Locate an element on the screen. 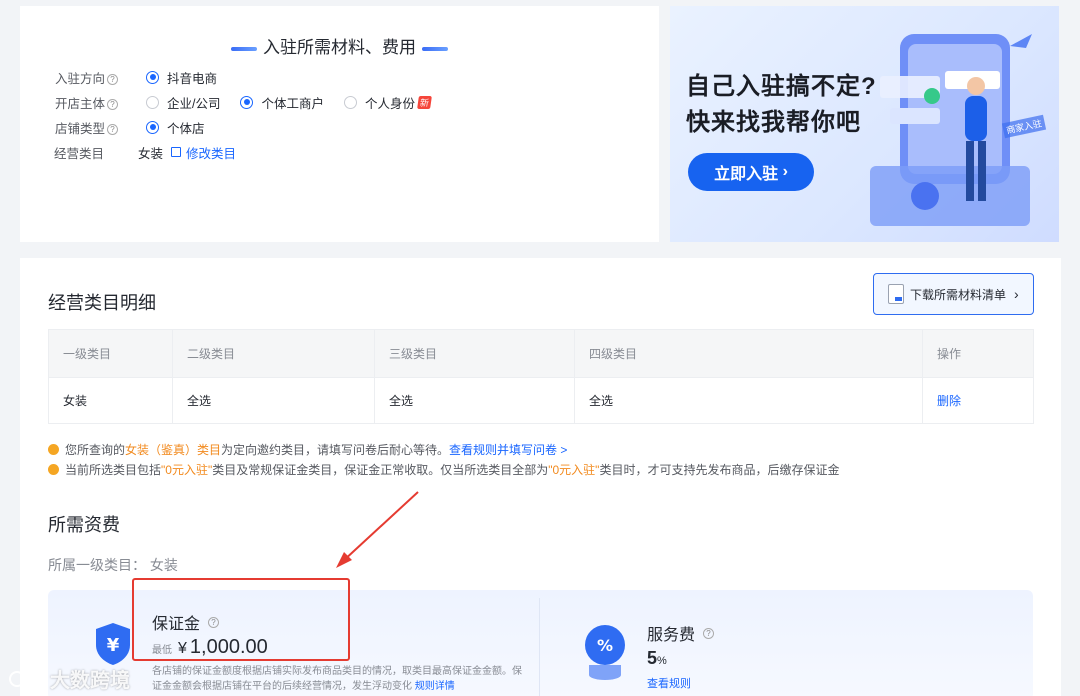 The width and height of the screenshot is (1080, 696). subject-label: 开店主体 is located at coordinates (79, 103).